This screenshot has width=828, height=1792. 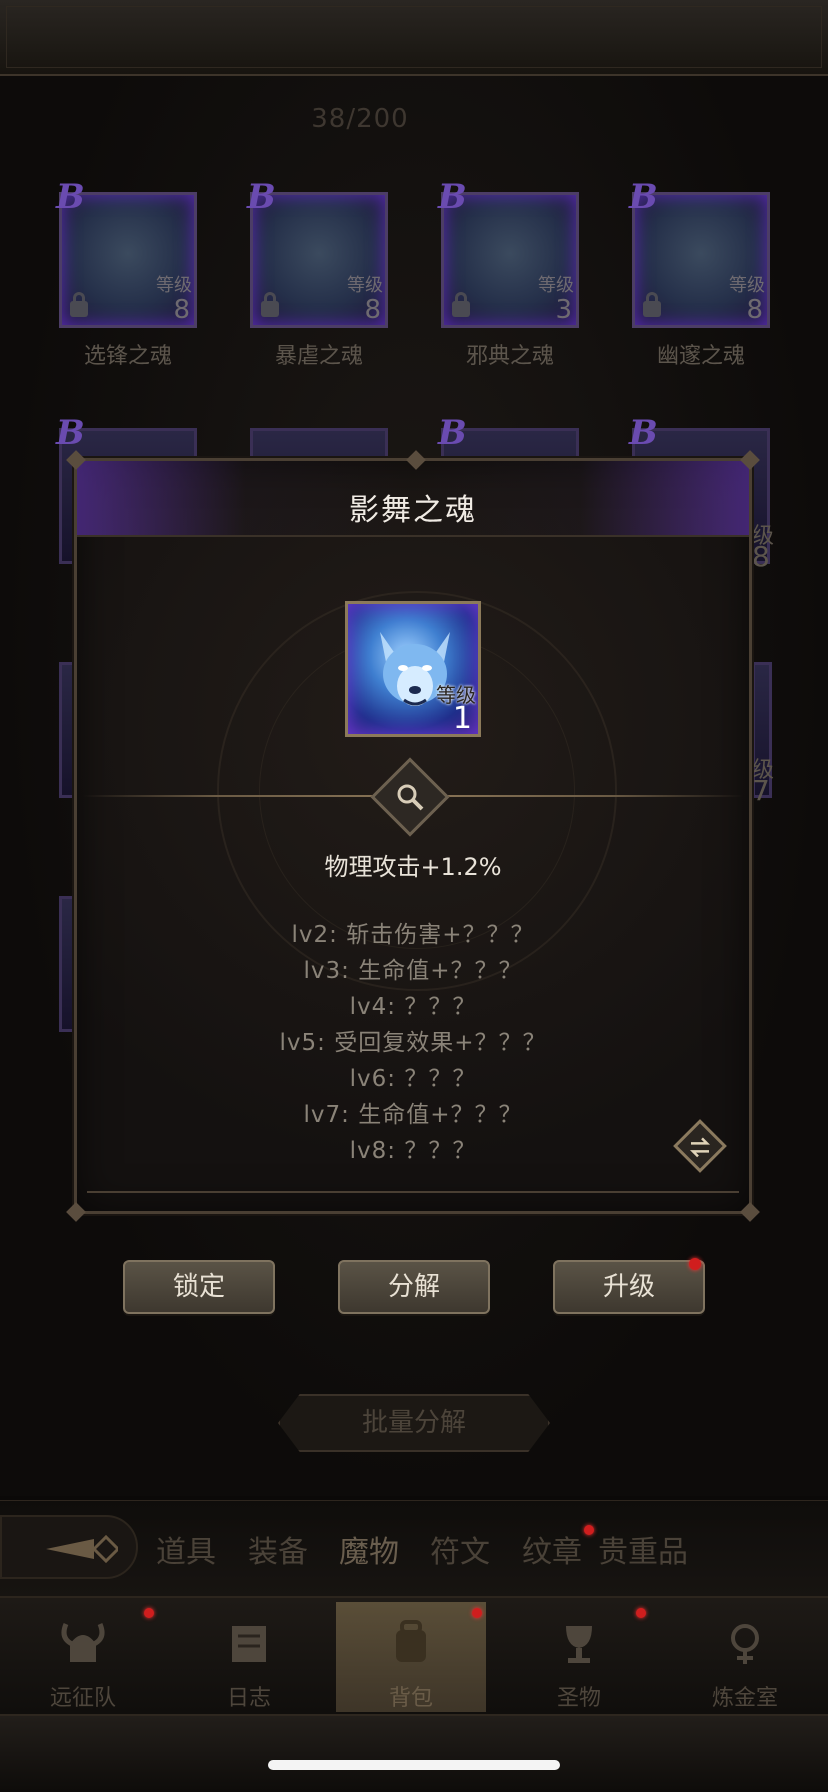 I want to click on nav-expedition: 远征队, so click(x=83, y=1657).